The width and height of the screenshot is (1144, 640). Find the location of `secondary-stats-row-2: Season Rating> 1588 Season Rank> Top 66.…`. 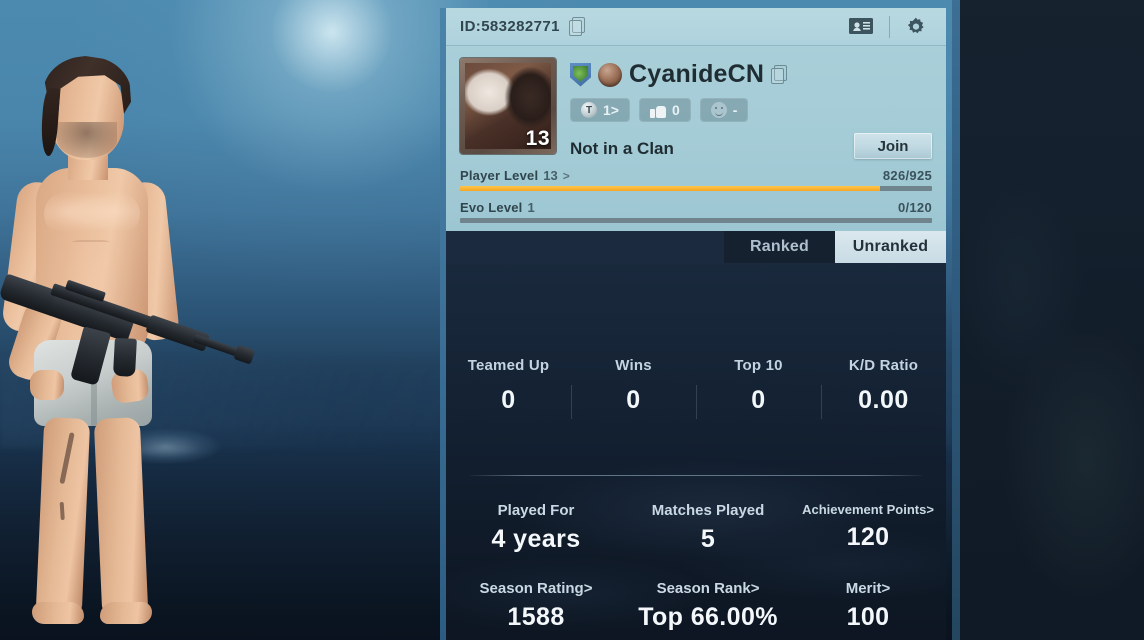

secondary-stats-row-2: Season Rating> 1588 Season Rank> Top 66.… is located at coordinates (696, 606).